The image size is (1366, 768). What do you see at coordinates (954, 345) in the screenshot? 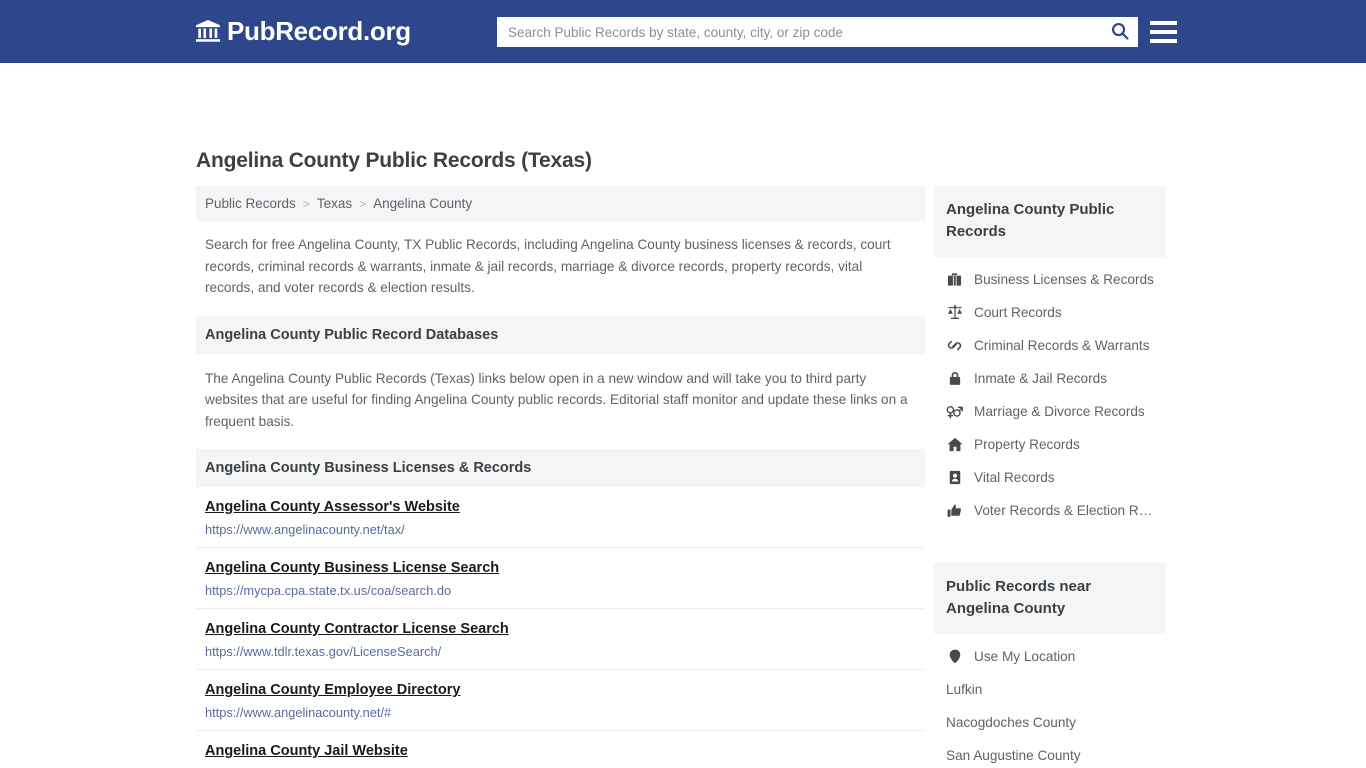
I see `handcuffs-icon` at bounding box center [954, 345].